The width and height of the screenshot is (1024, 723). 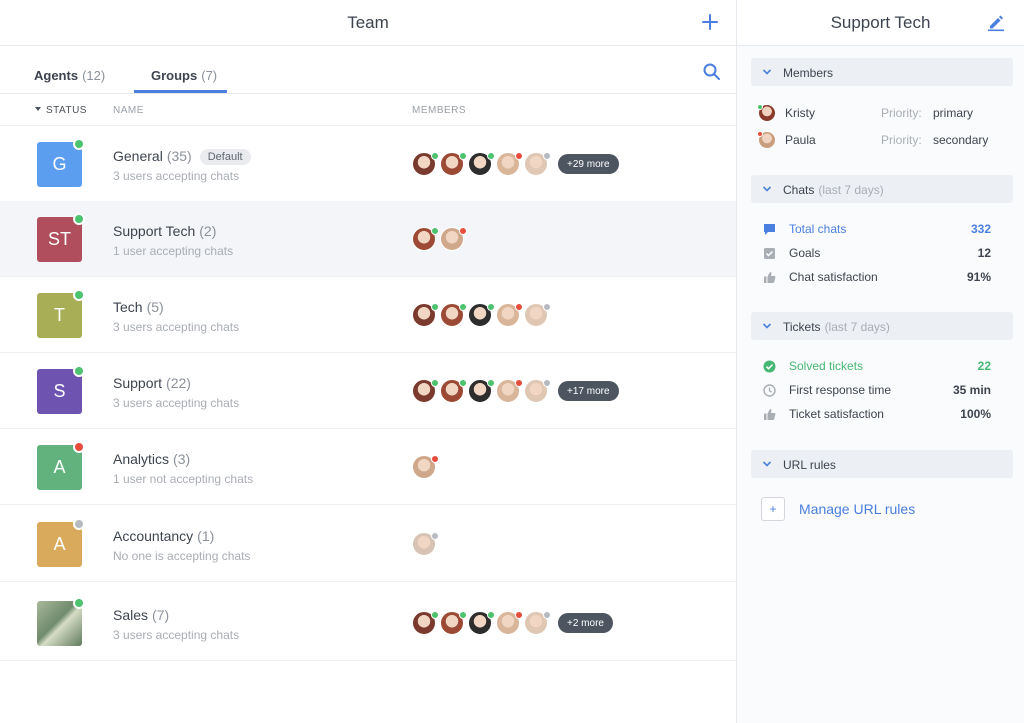 I want to click on group-row: A Accountancy (1) No one is accepting chats, so click(x=368, y=544).